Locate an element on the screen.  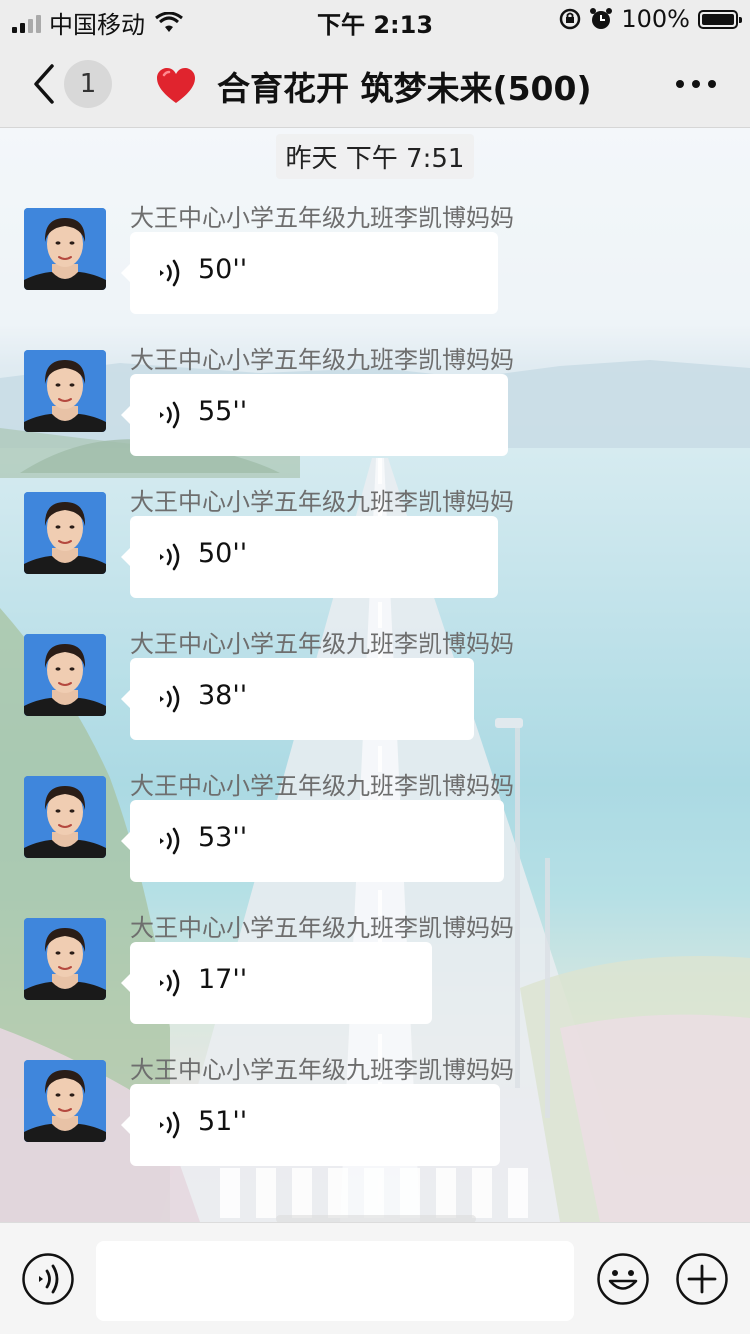
voice-bubble: 53'' is located at coordinates (312, 841).